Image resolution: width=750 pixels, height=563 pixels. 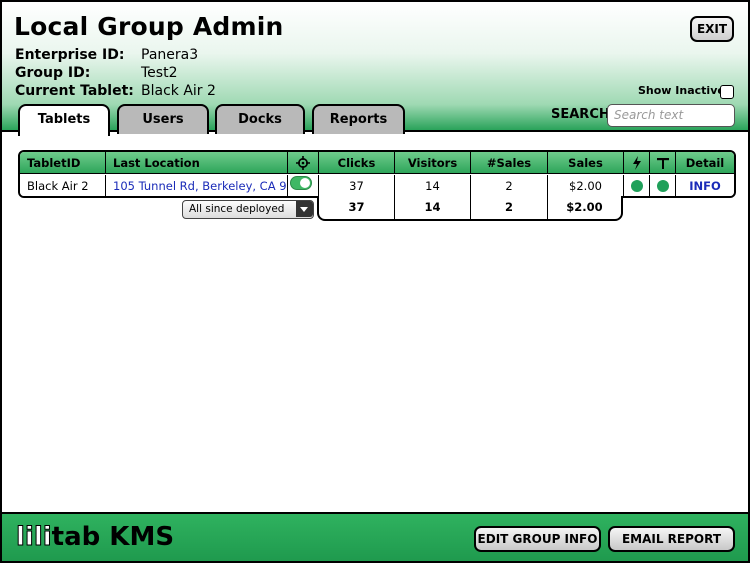 I want to click on total-visitors: 14, so click(x=433, y=207).